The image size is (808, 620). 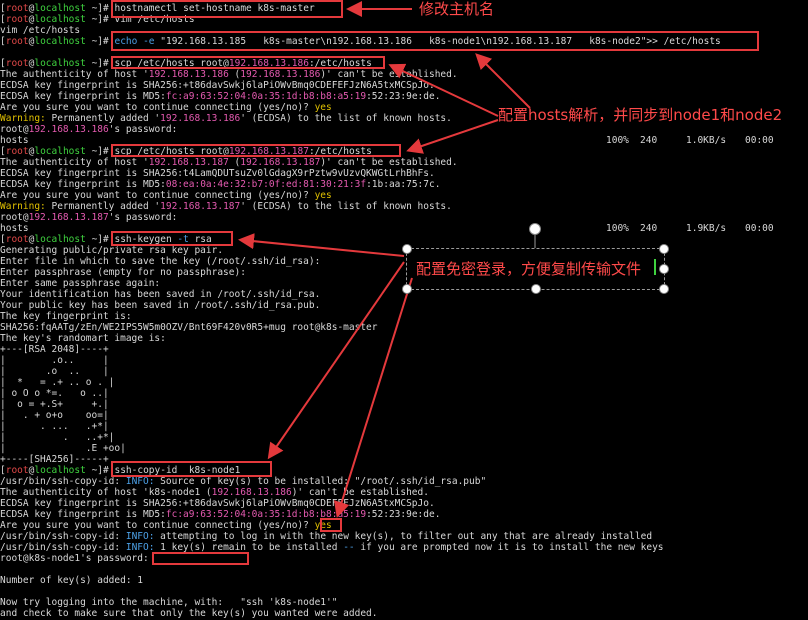 What do you see at coordinates (655, 267) in the screenshot?
I see `text-cursor` at bounding box center [655, 267].